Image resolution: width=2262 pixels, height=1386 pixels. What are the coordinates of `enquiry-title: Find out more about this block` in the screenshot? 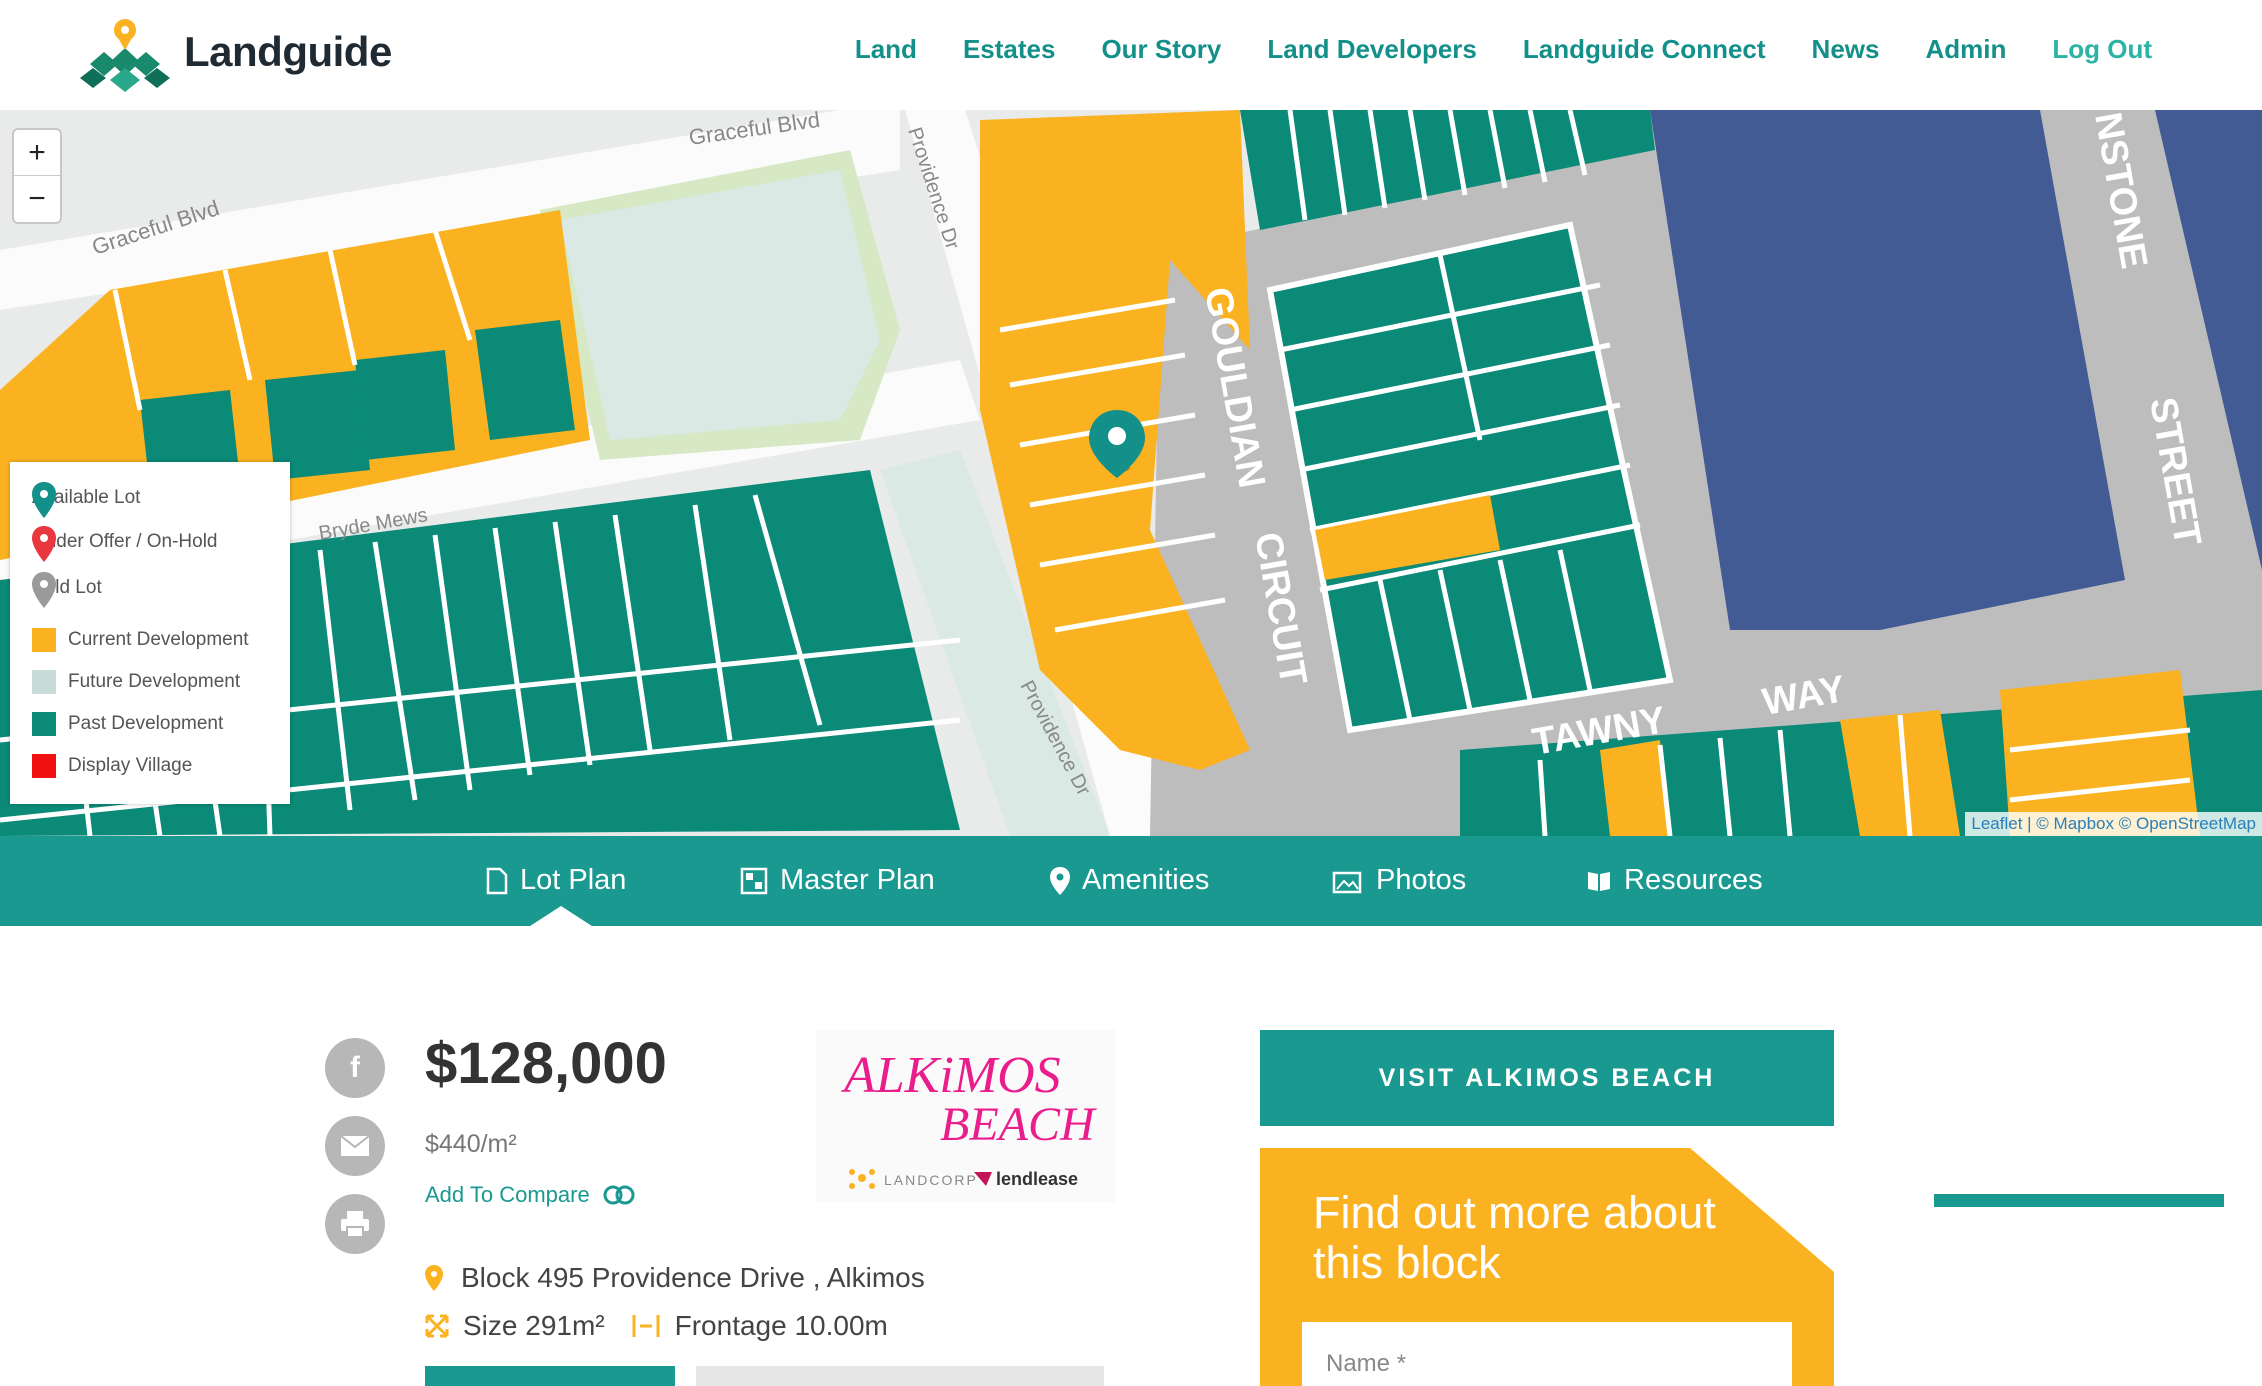 It's located at (1514, 1237).